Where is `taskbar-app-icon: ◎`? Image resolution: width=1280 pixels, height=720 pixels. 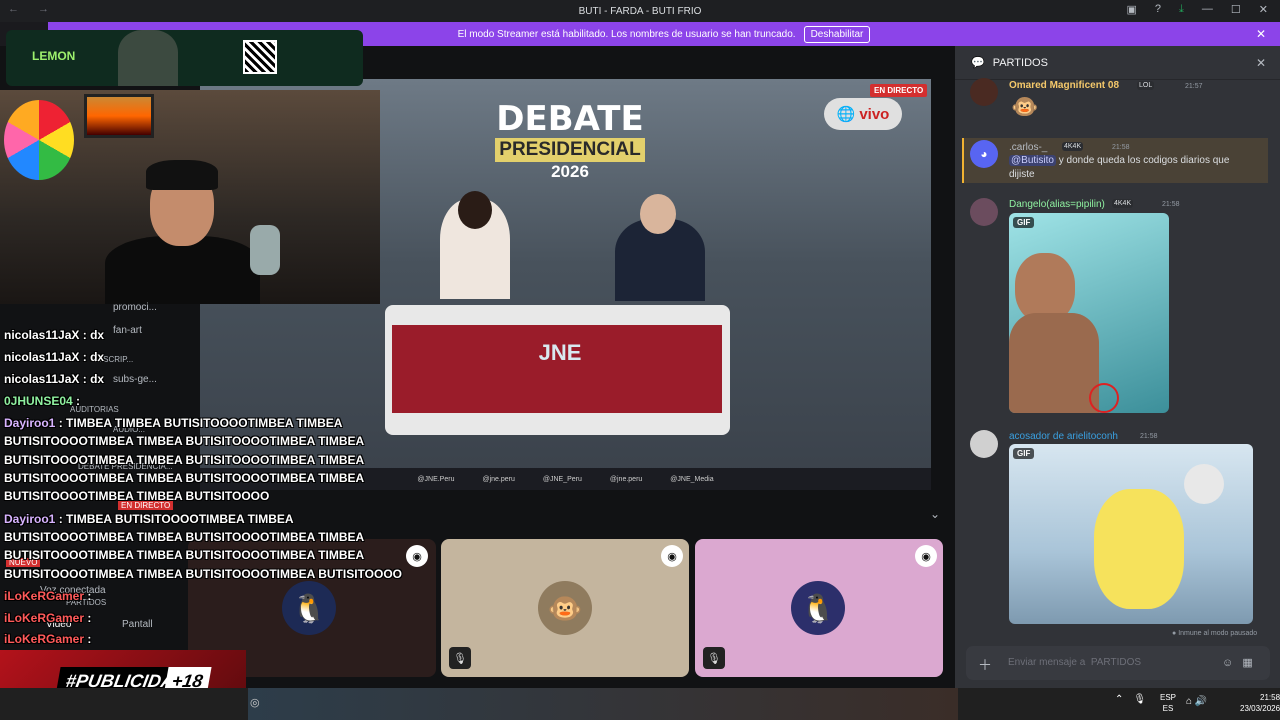 taskbar-app-icon: ◎ is located at coordinates (255, 702).